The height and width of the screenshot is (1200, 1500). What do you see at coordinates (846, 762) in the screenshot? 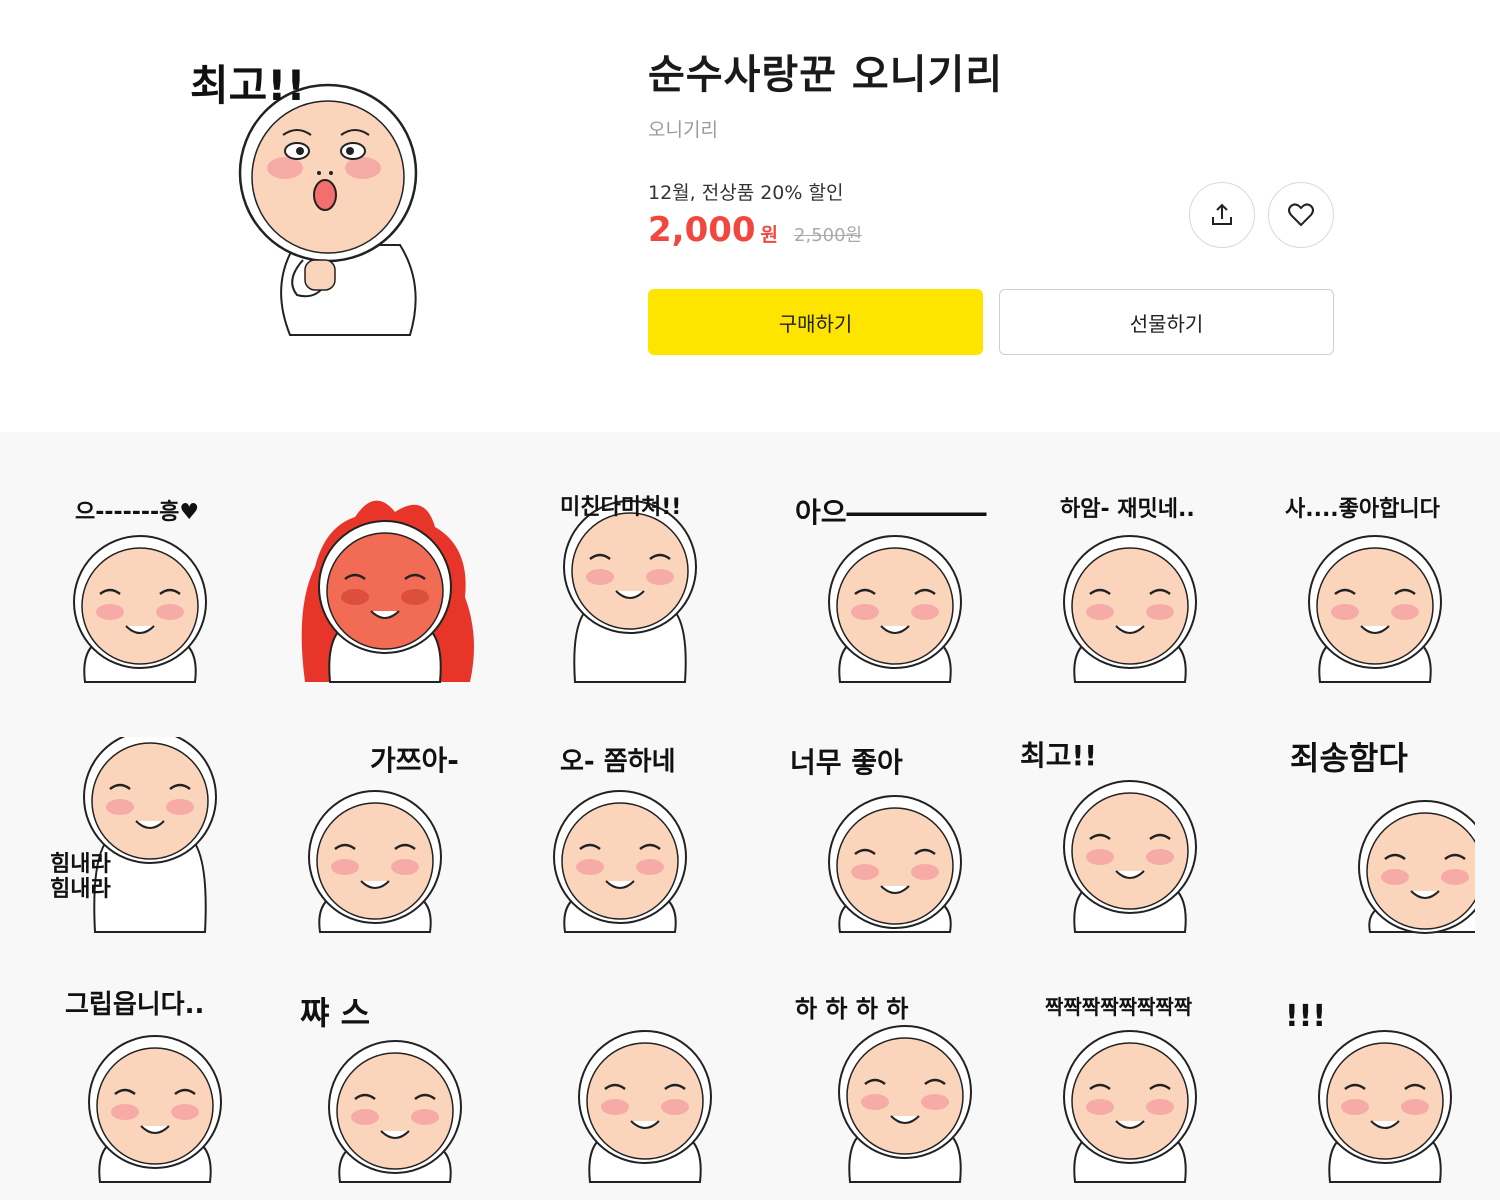
I see `sticker-caption: 너무 좋아` at bounding box center [846, 762].